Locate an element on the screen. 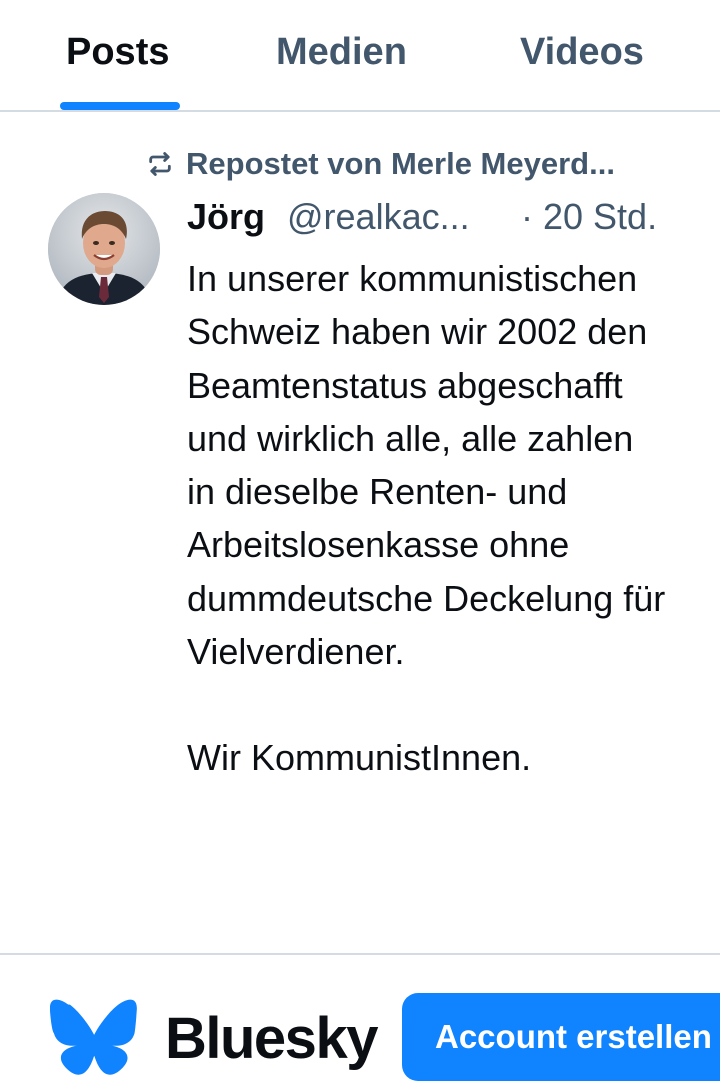 The width and height of the screenshot is (720, 1089). avatar is located at coordinates (104, 249).